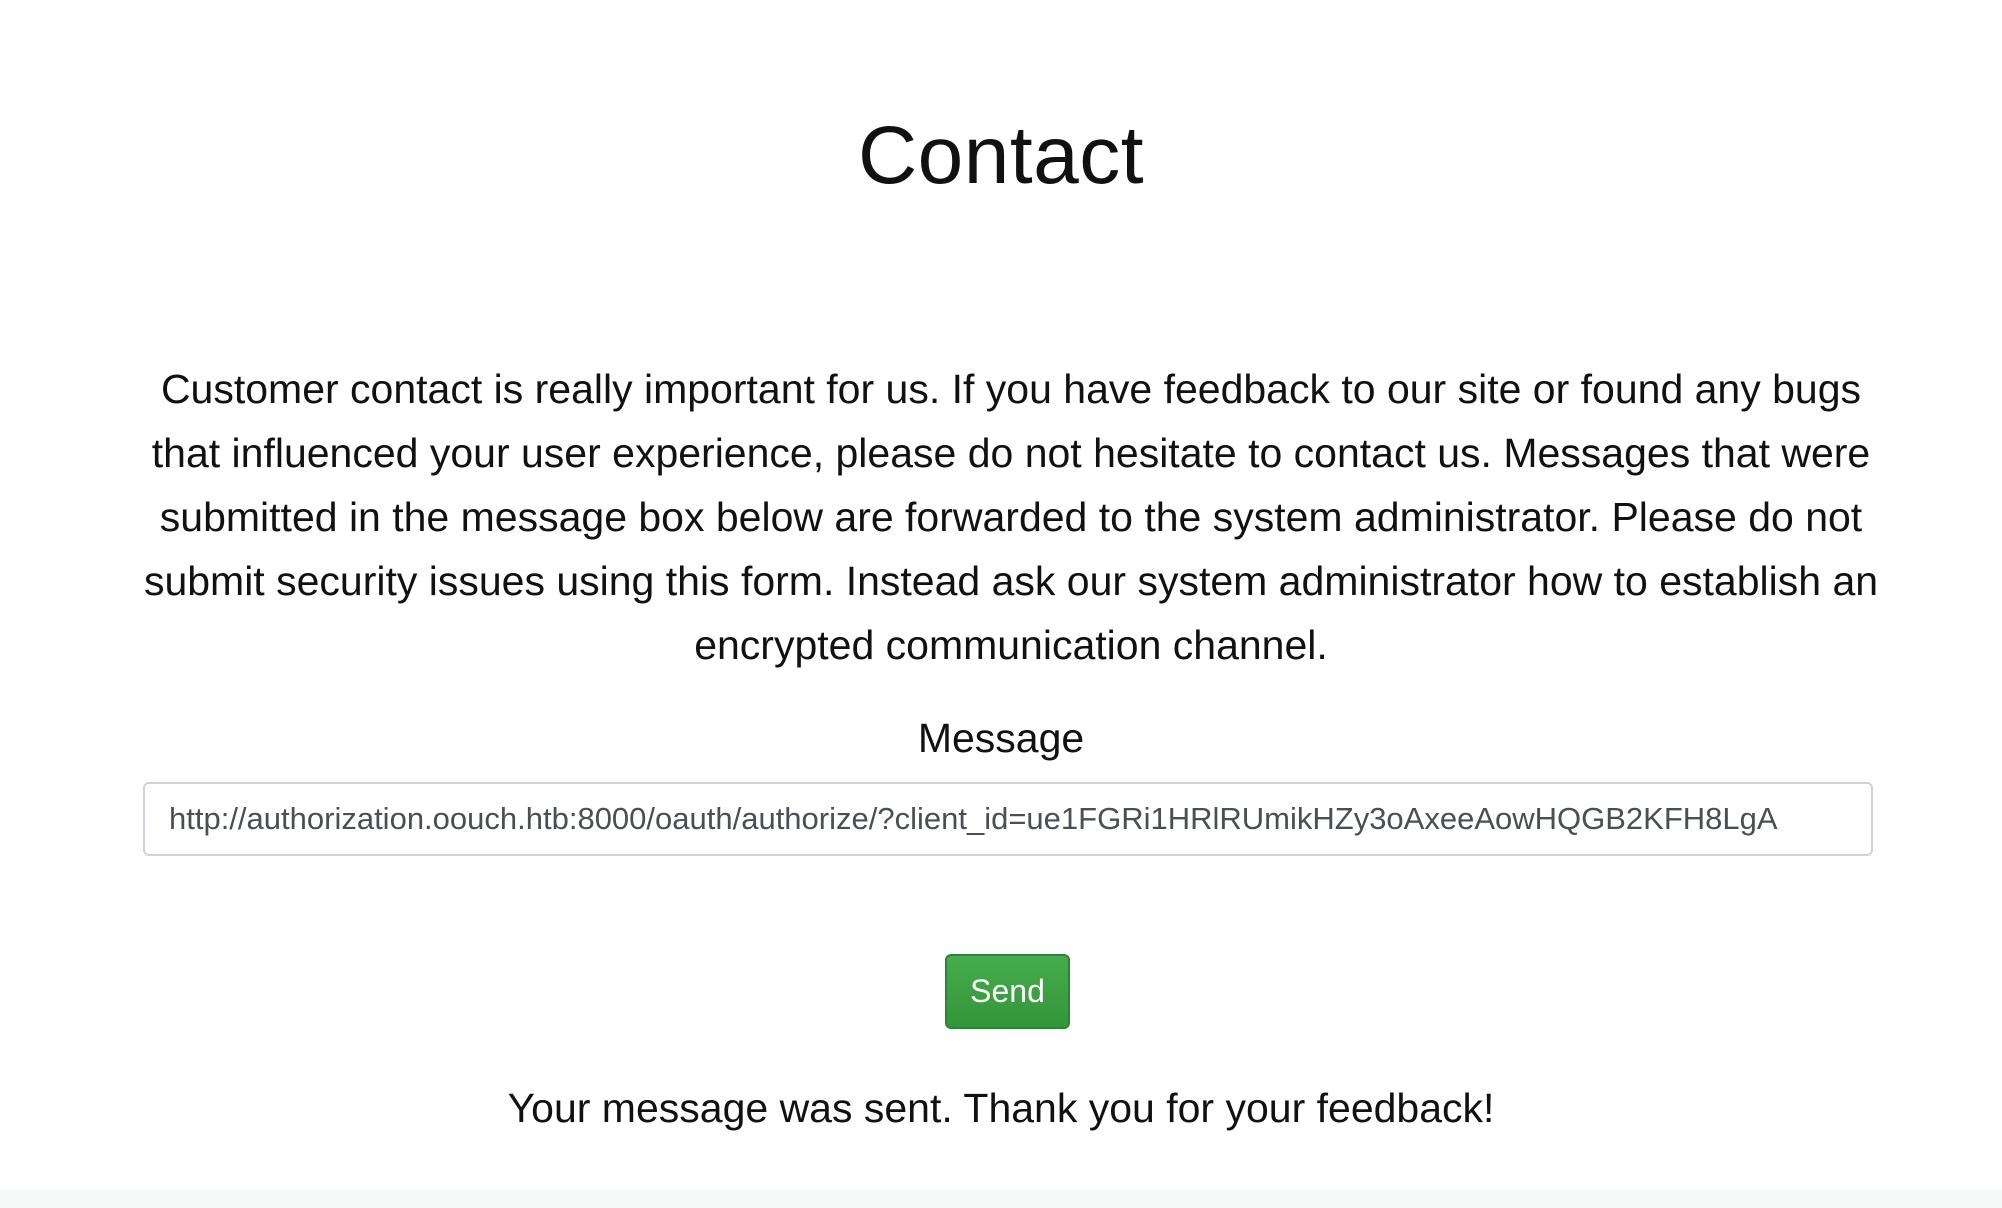  Describe the element at coordinates (1008, 819) in the screenshot. I see `message-input` at that location.